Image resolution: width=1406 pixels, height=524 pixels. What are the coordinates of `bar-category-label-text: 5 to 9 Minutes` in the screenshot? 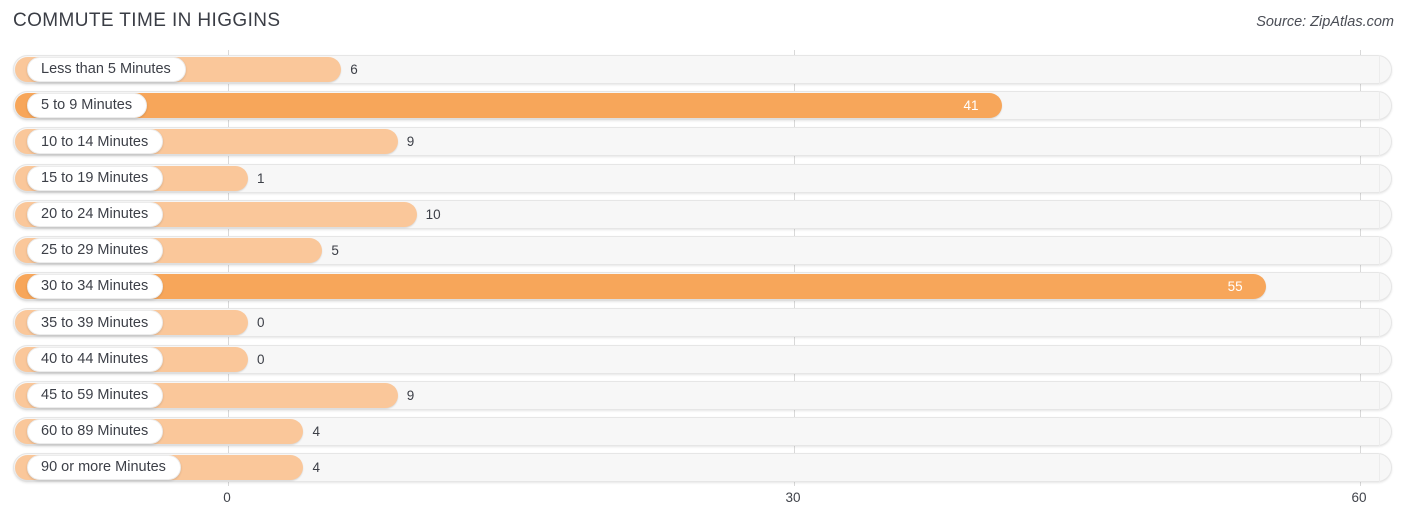 It's located at (87, 105).